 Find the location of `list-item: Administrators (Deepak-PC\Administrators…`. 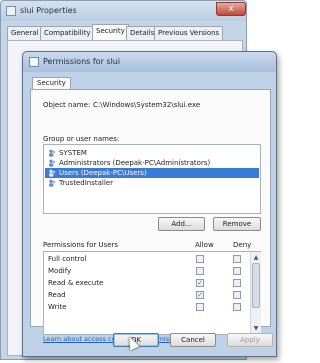

list-item: Administrators (Deepak-PC\Administrators… is located at coordinates (152, 163).